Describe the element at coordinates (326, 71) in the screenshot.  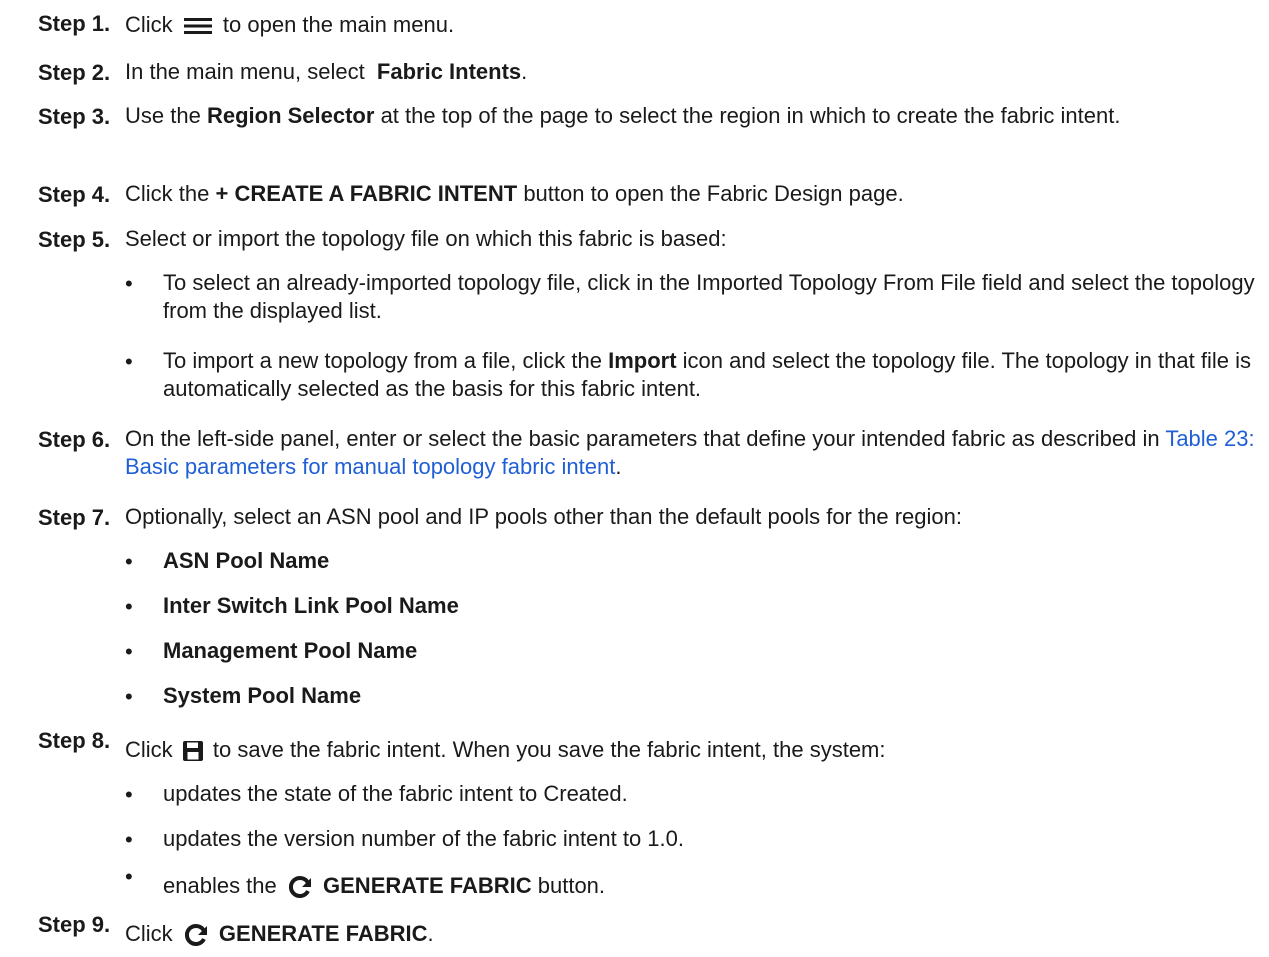
I see `step-text: In the main menu, select Fabric Intents.` at that location.